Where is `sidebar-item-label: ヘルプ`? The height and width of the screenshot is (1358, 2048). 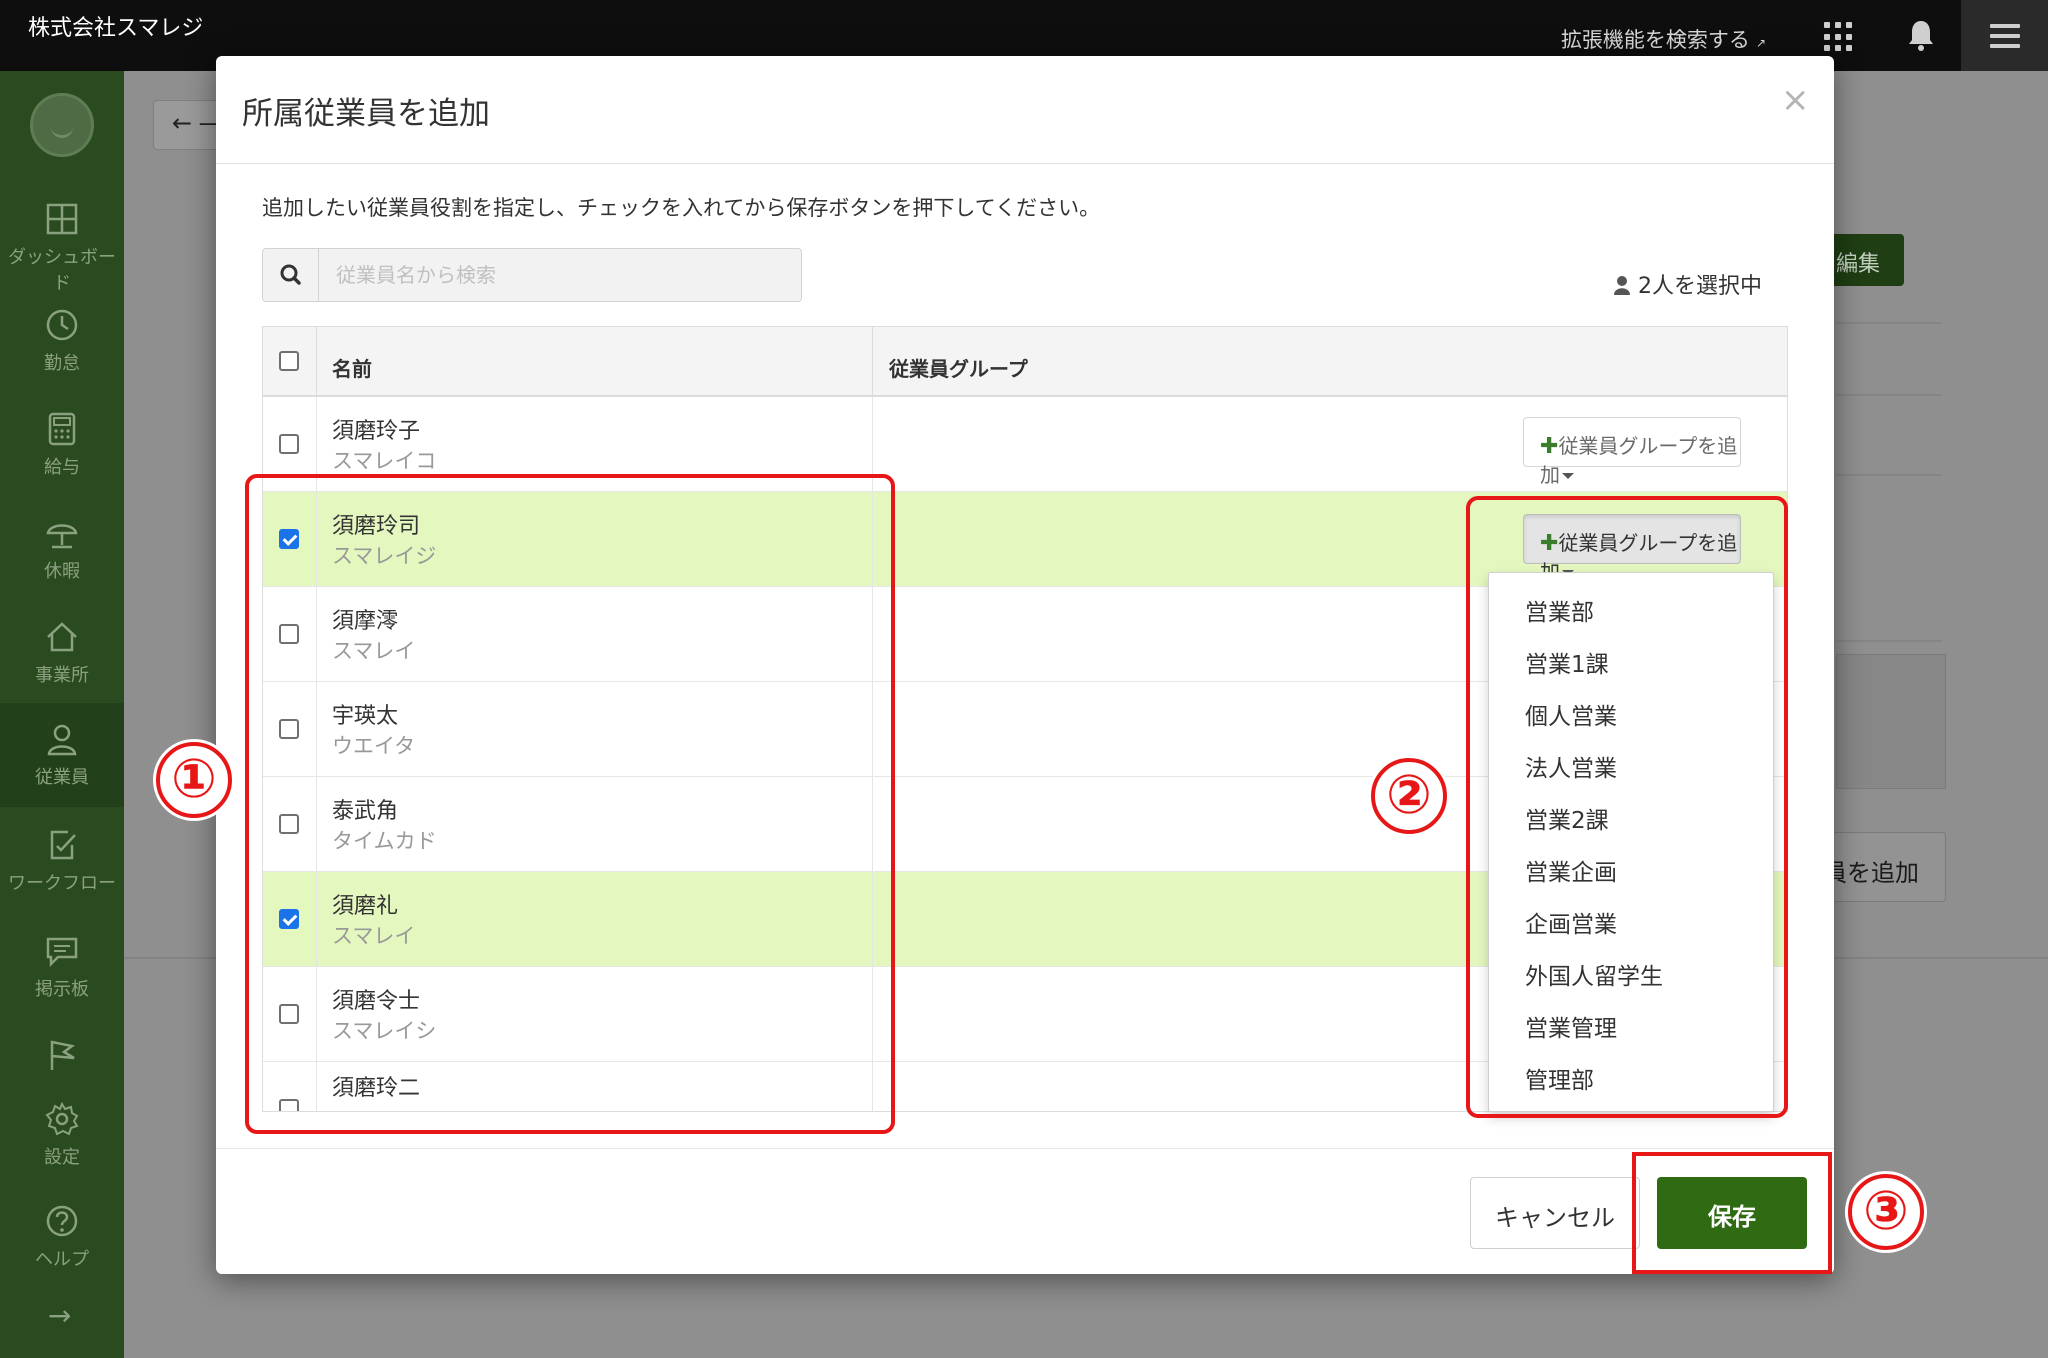
sidebar-item-label: ヘルプ is located at coordinates (62, 1259).